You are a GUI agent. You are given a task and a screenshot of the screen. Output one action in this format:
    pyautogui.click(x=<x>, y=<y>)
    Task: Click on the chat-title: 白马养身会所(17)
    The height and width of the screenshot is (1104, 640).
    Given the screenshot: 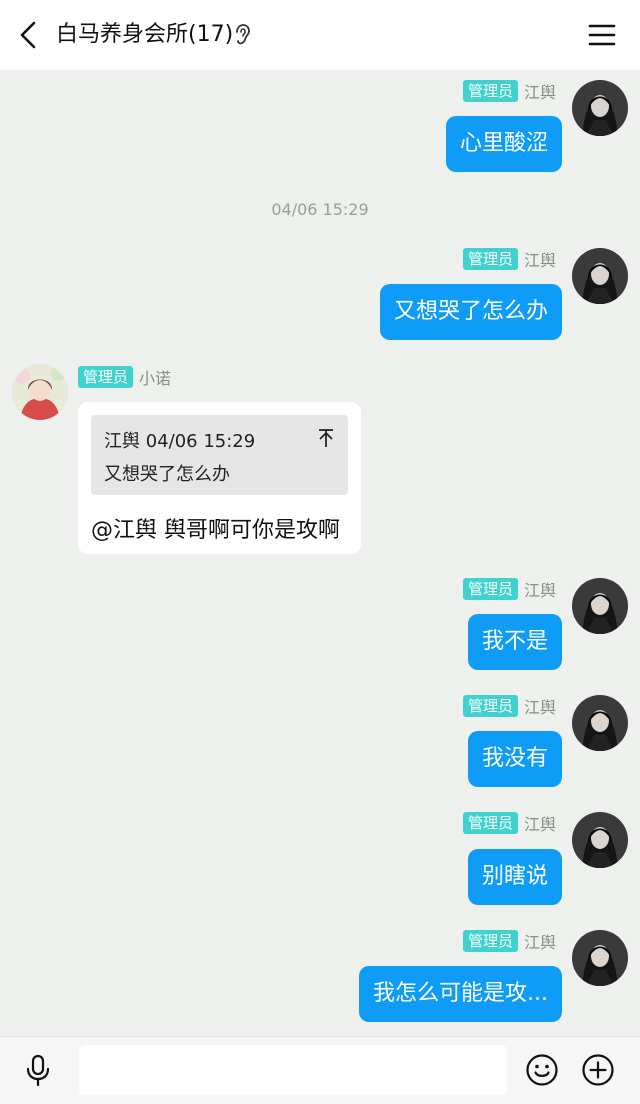 What is the action you would take?
    pyautogui.click(x=144, y=35)
    